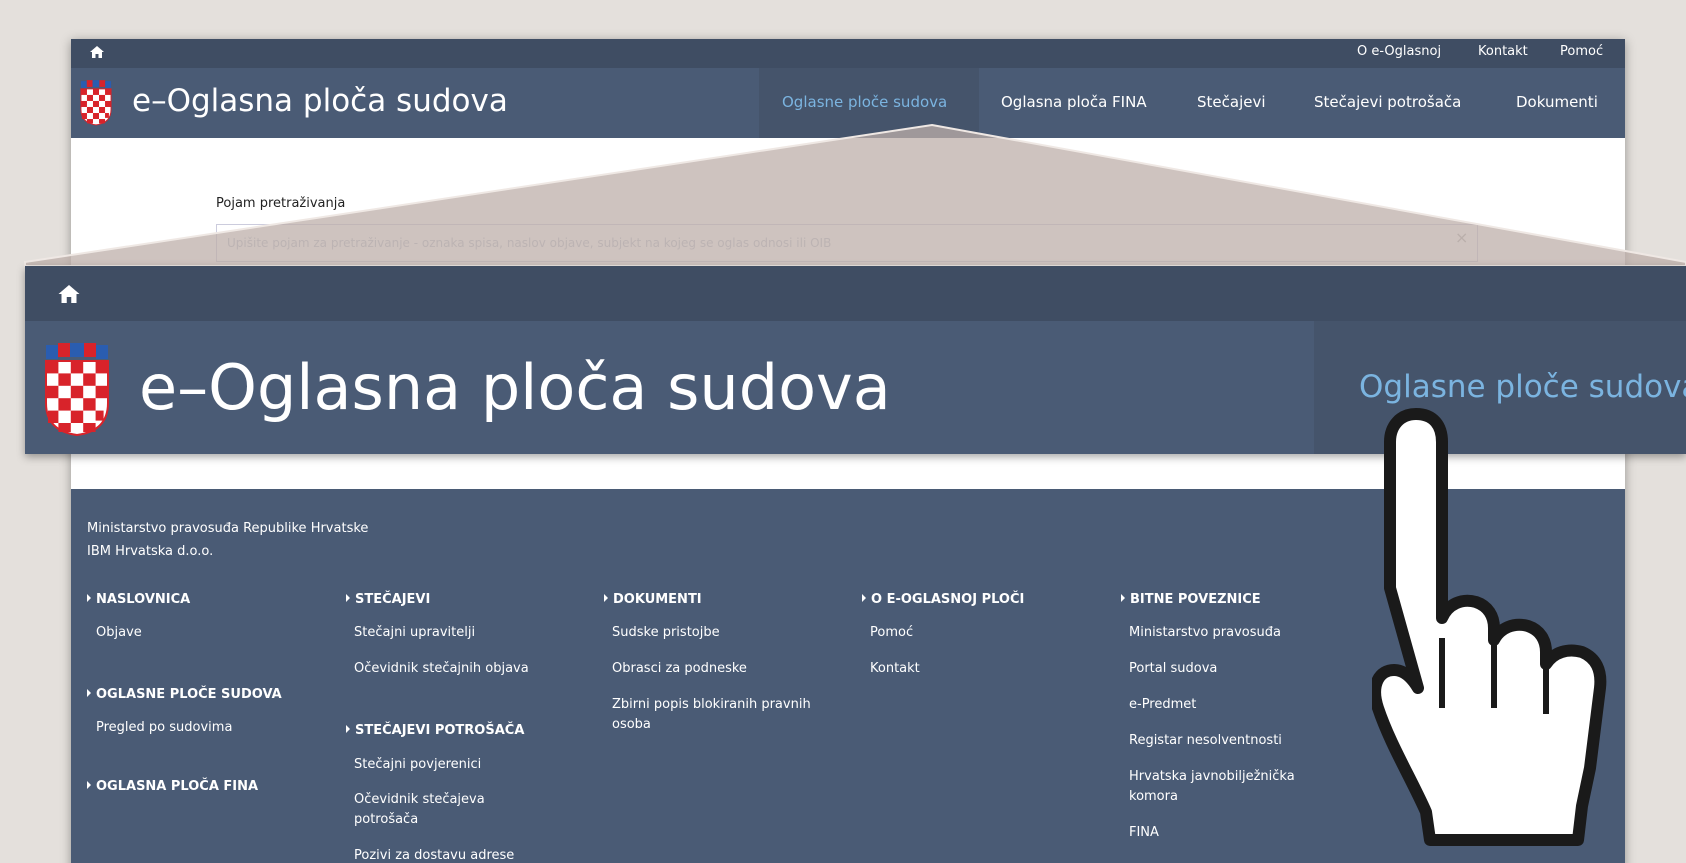 The width and height of the screenshot is (1686, 863). What do you see at coordinates (855, 293) in the screenshot?
I see `zoomed-top-bar` at bounding box center [855, 293].